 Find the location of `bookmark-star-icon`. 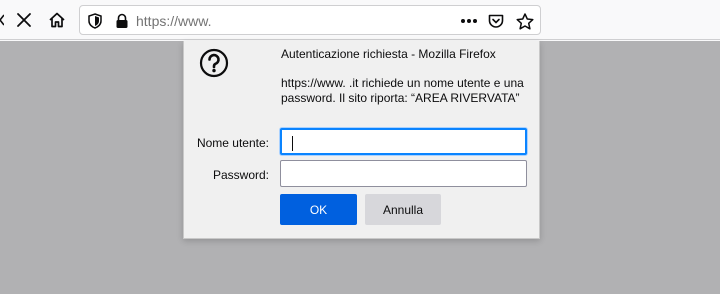

bookmark-star-icon is located at coordinates (525, 21).